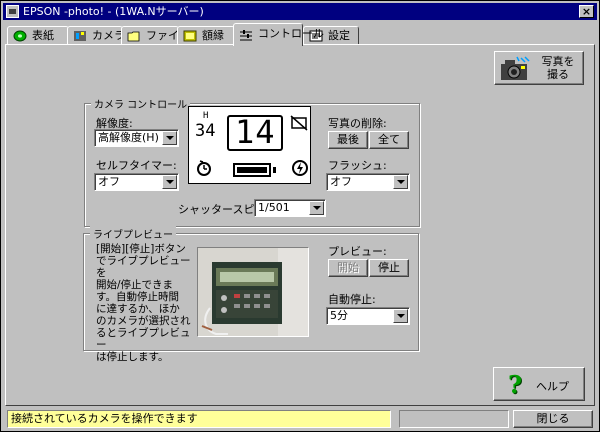 This screenshot has height=432, width=600. I want to click on live-preview-image, so click(253, 292).